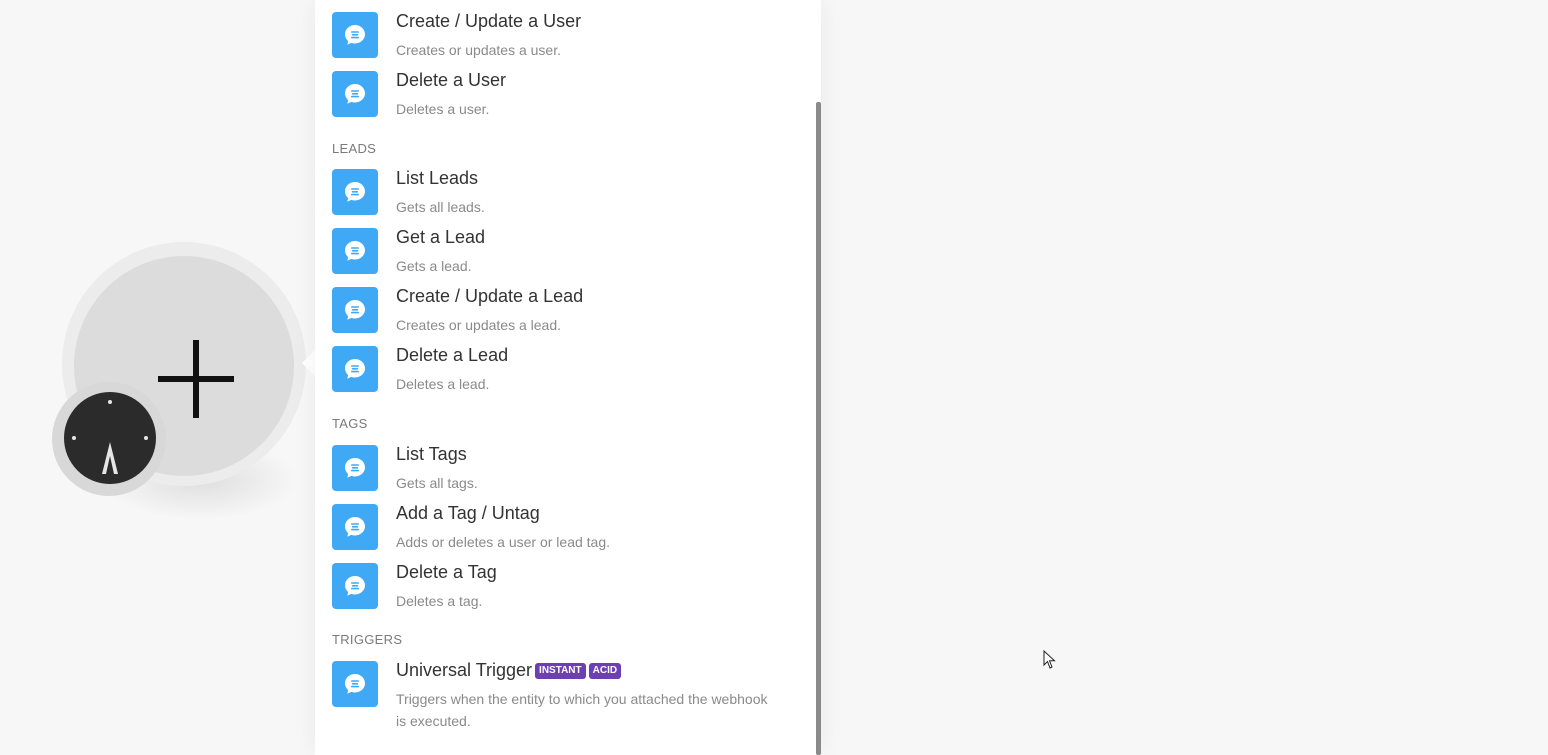 The image size is (1548, 755). I want to click on action-title-text: Delete a User, so click(451, 80).